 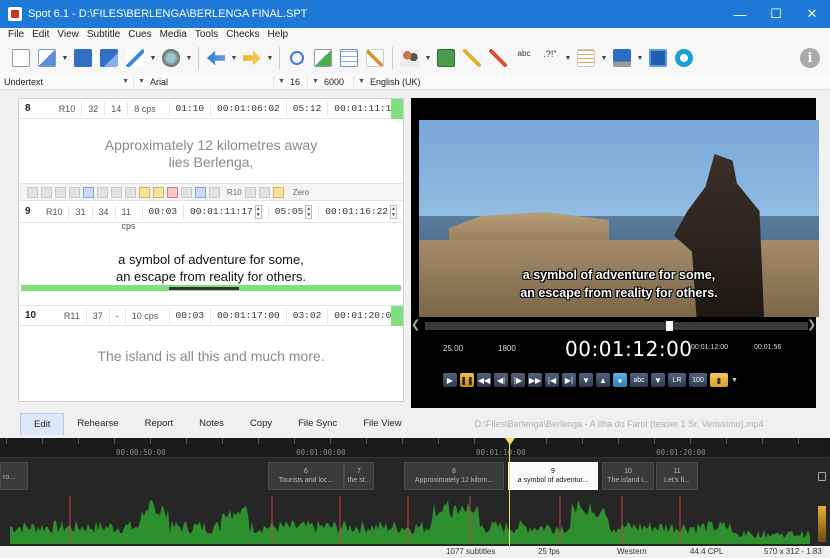 I want to click on tab-notes: Notes, so click(x=211, y=424).